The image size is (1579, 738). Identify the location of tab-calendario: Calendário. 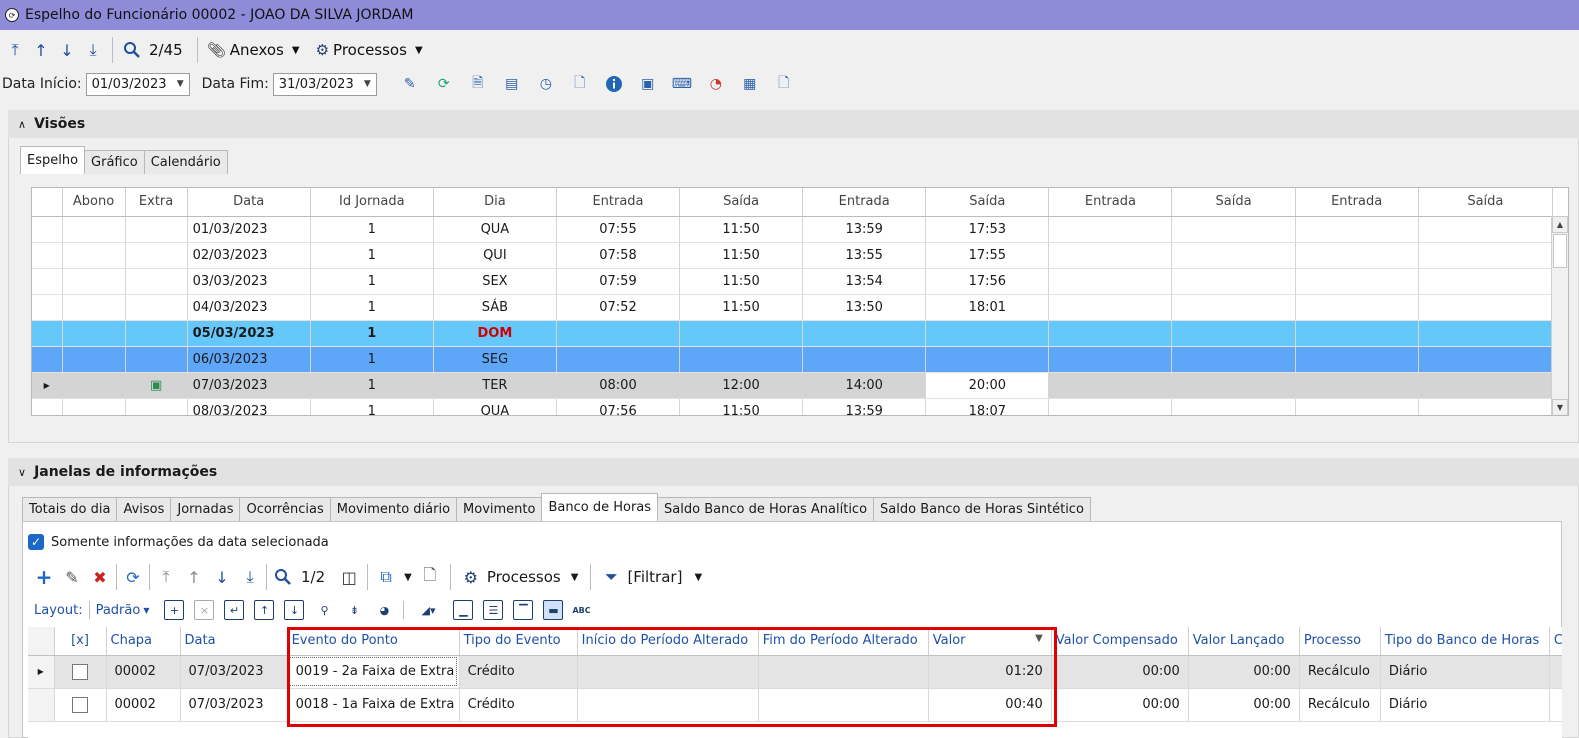
(185, 162).